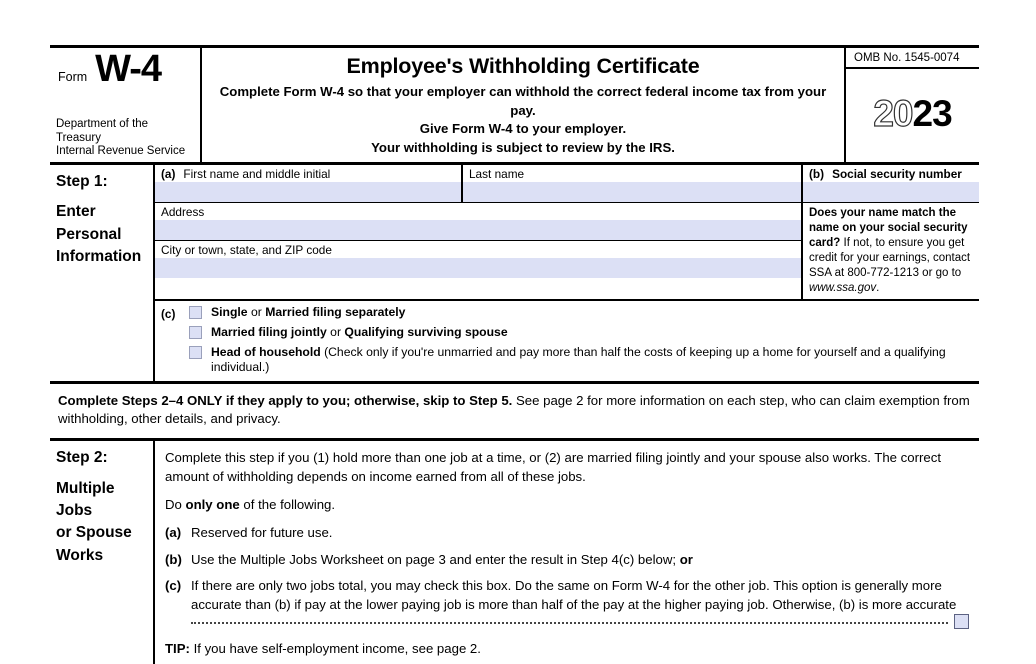 The image size is (1036, 664). Describe the element at coordinates (878, 287) in the screenshot. I see `ssn-note-end: .` at that location.